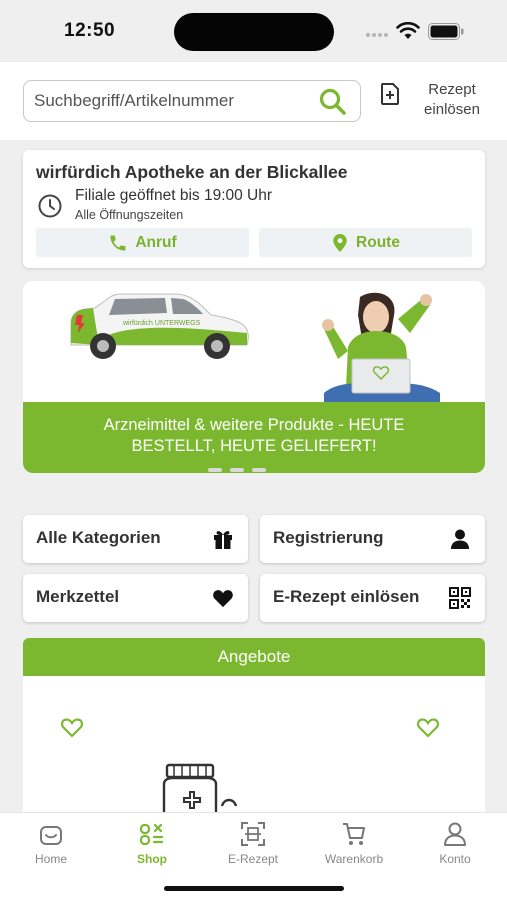 Image resolution: width=507 pixels, height=900 pixels. I want to click on status-bar: 12:50, so click(253, 31).